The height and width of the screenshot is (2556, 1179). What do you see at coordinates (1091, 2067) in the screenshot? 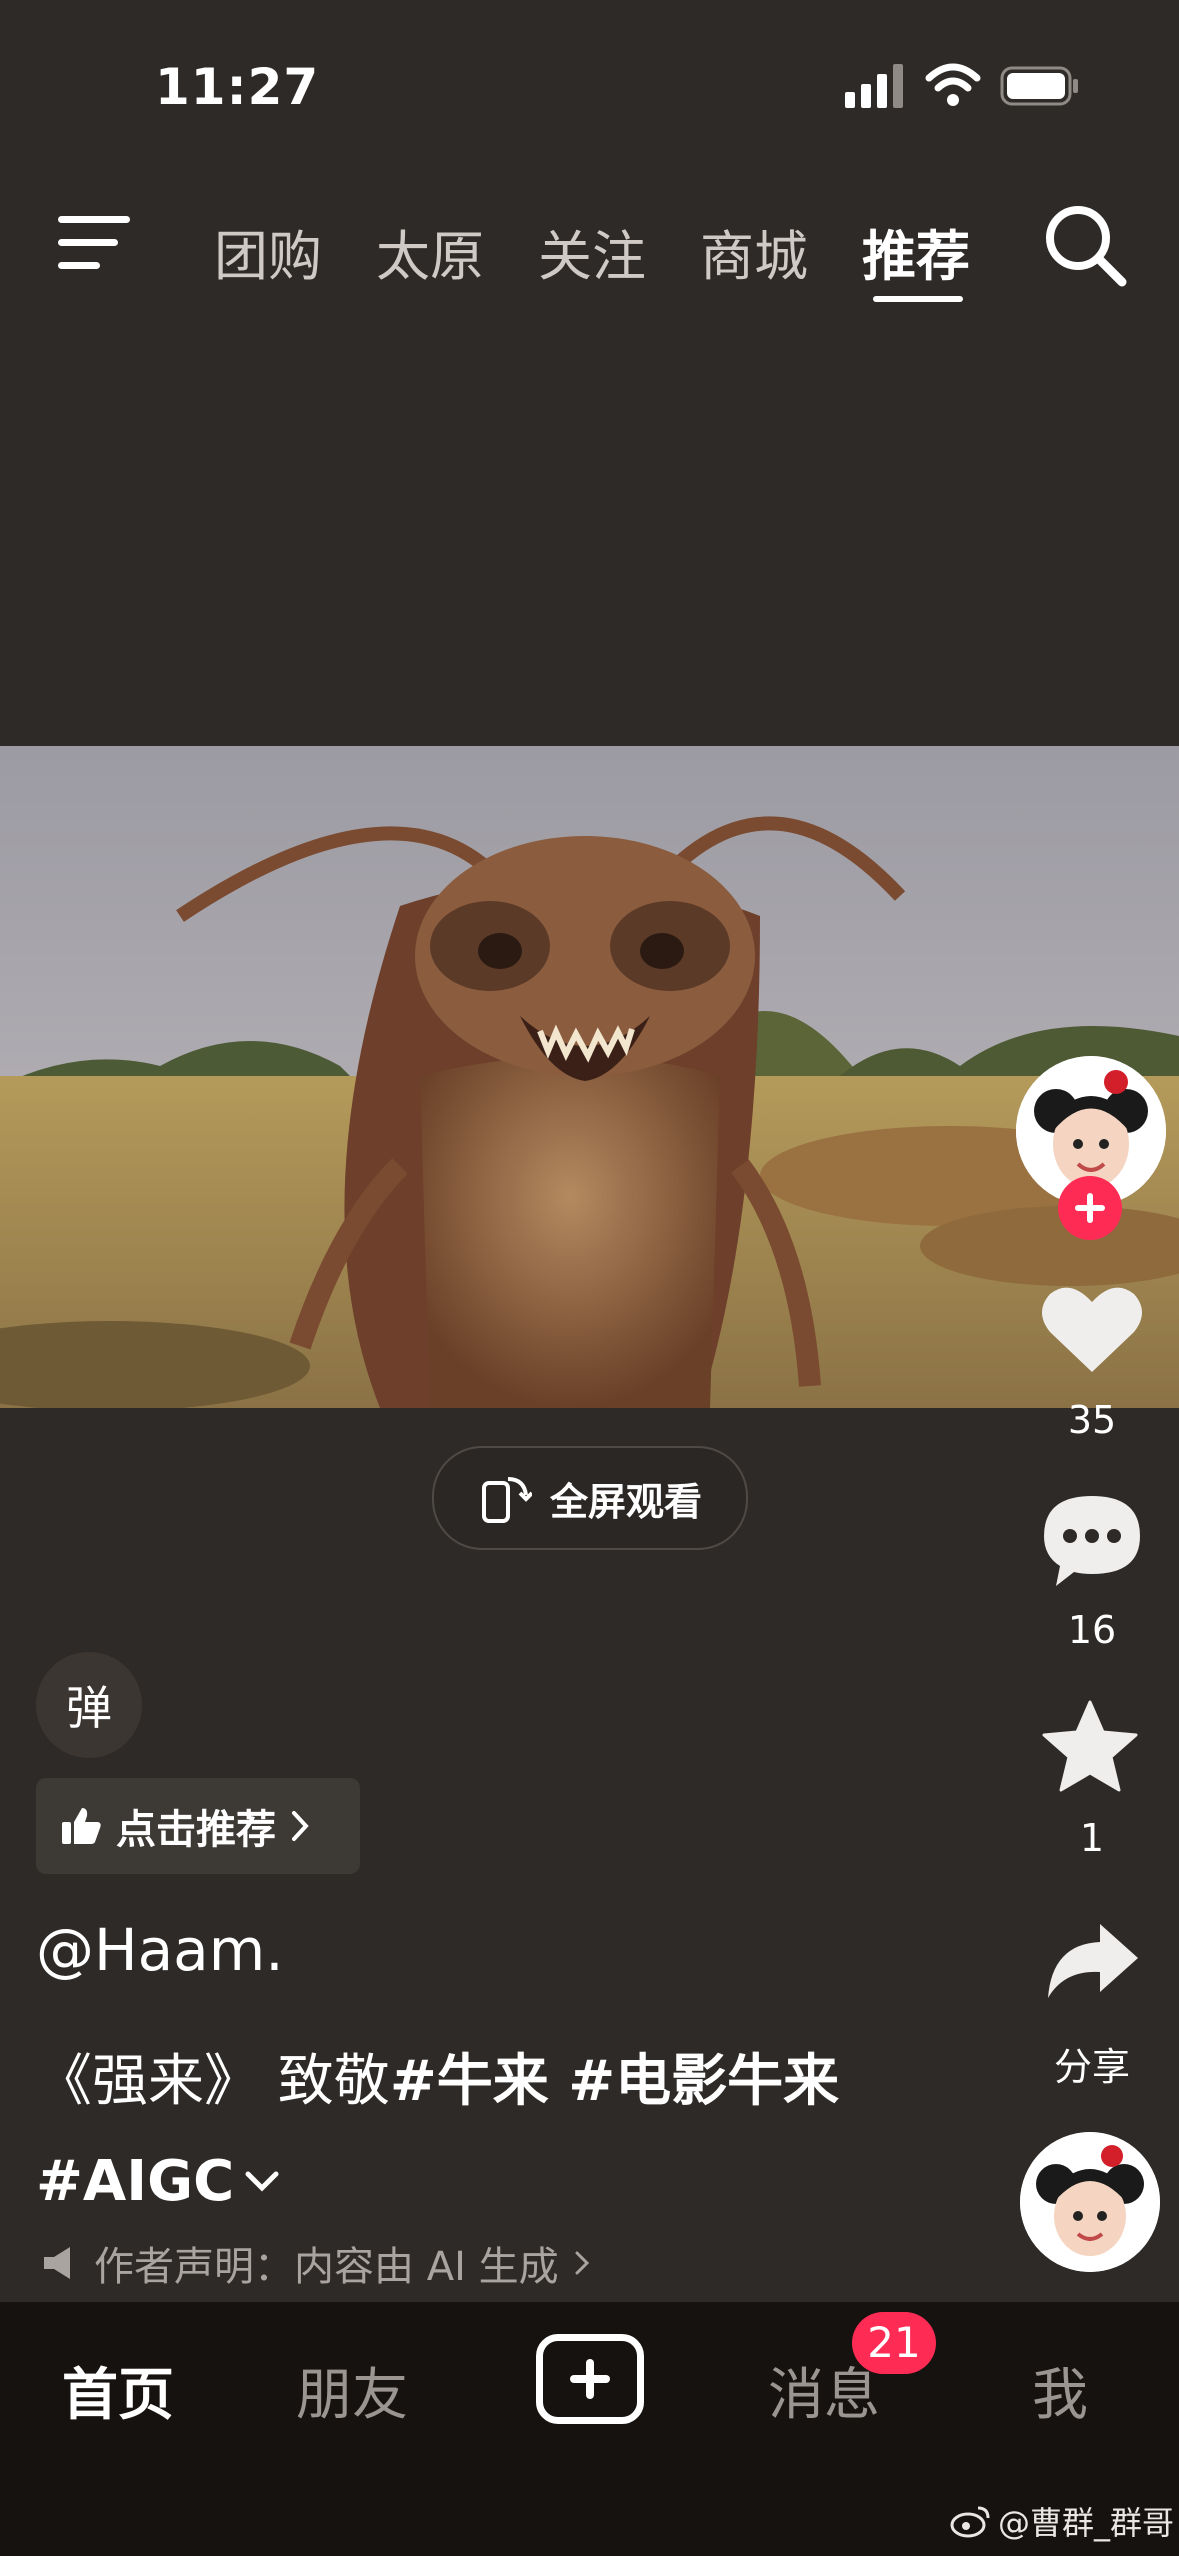
I see `share-label: 分享` at bounding box center [1091, 2067].